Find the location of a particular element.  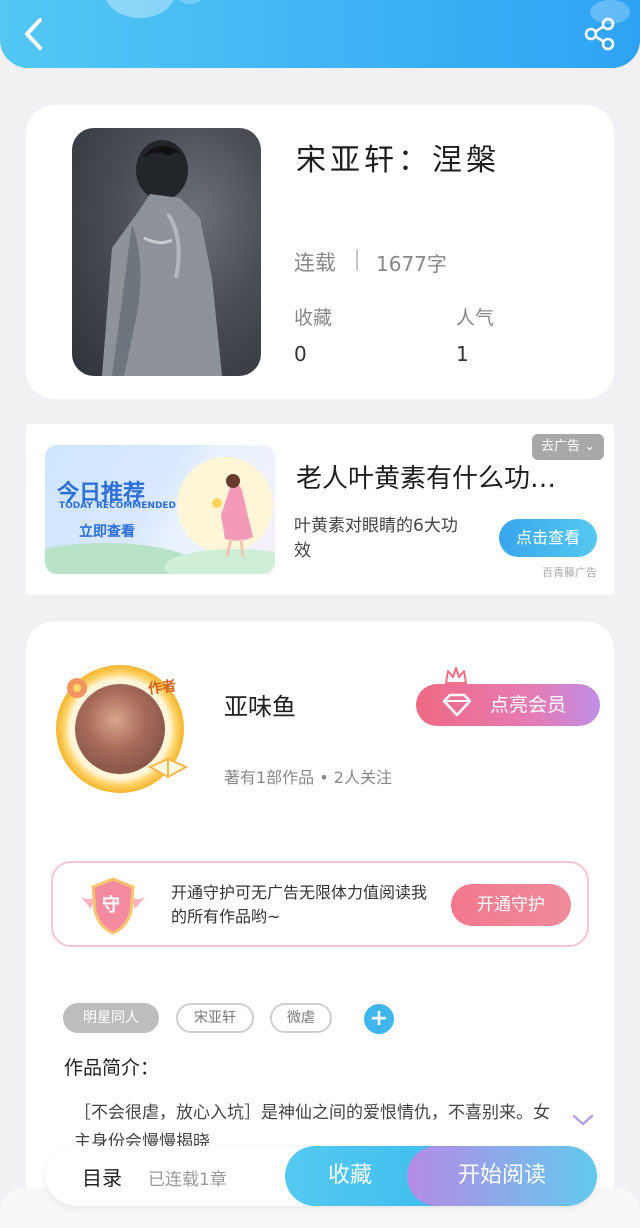

chevron-down-icon is located at coordinates (583, 1120).